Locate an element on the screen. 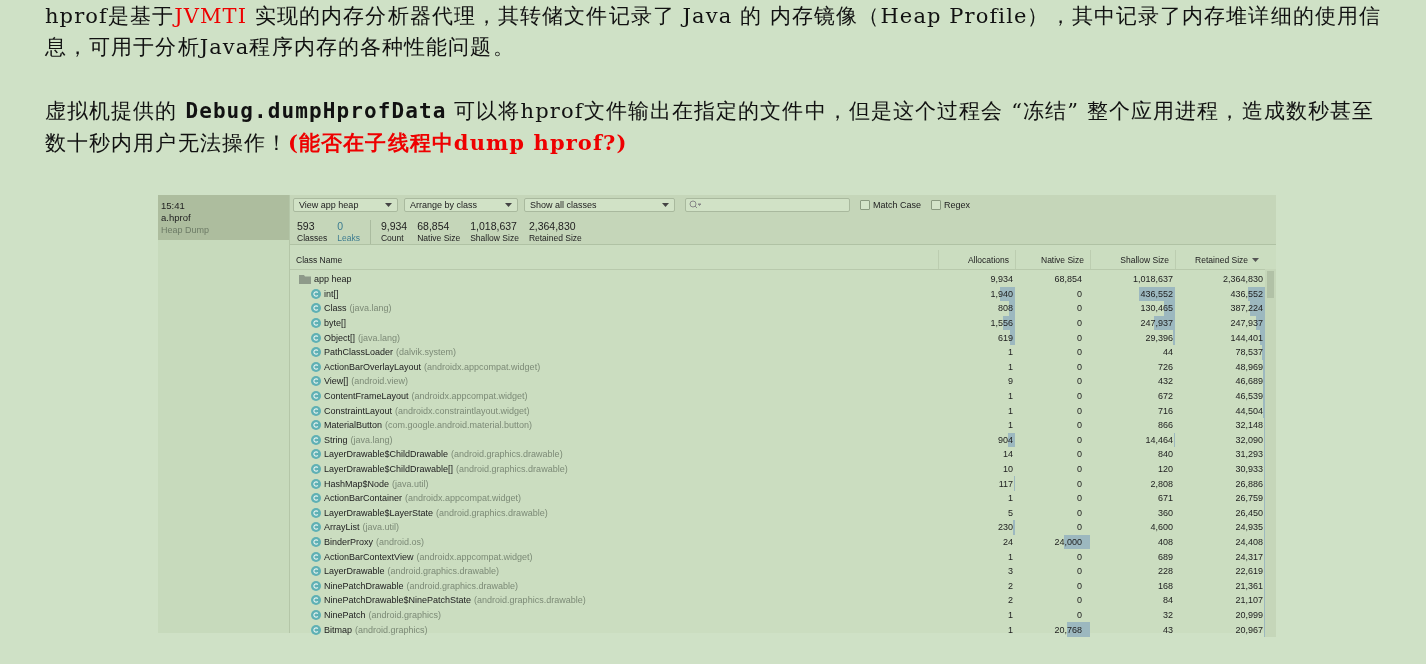 This screenshot has height=664, width=1426. class-name: byte[] is located at coordinates (335, 323).